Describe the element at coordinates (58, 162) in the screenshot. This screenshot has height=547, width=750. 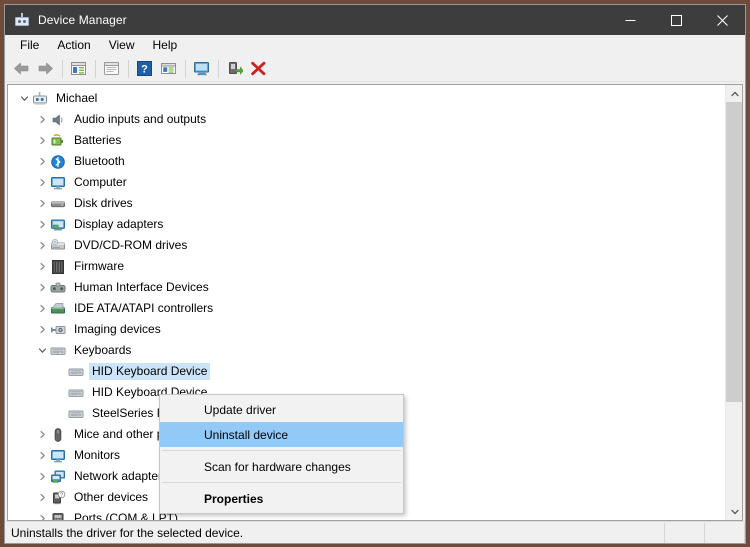
I see `bluetooth-icon` at that location.